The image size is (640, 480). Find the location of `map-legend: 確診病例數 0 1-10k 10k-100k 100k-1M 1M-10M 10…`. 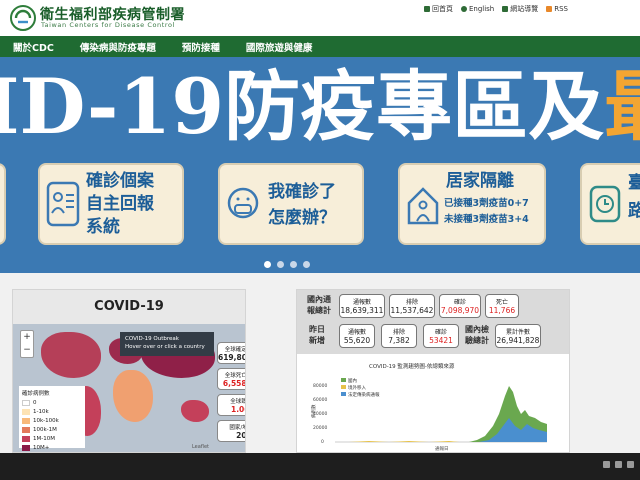

map-legend: 確診病例數 0 1-10k 10k-100k 100k-1M 1M-10M 10… is located at coordinates (52, 418).